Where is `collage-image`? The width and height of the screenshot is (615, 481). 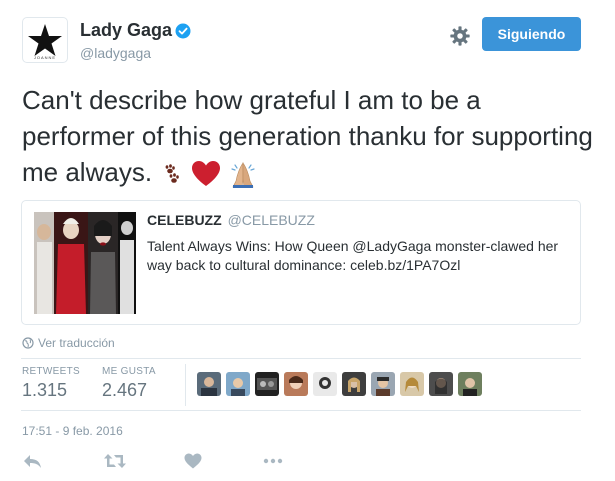
collage-image is located at coordinates (85, 263).